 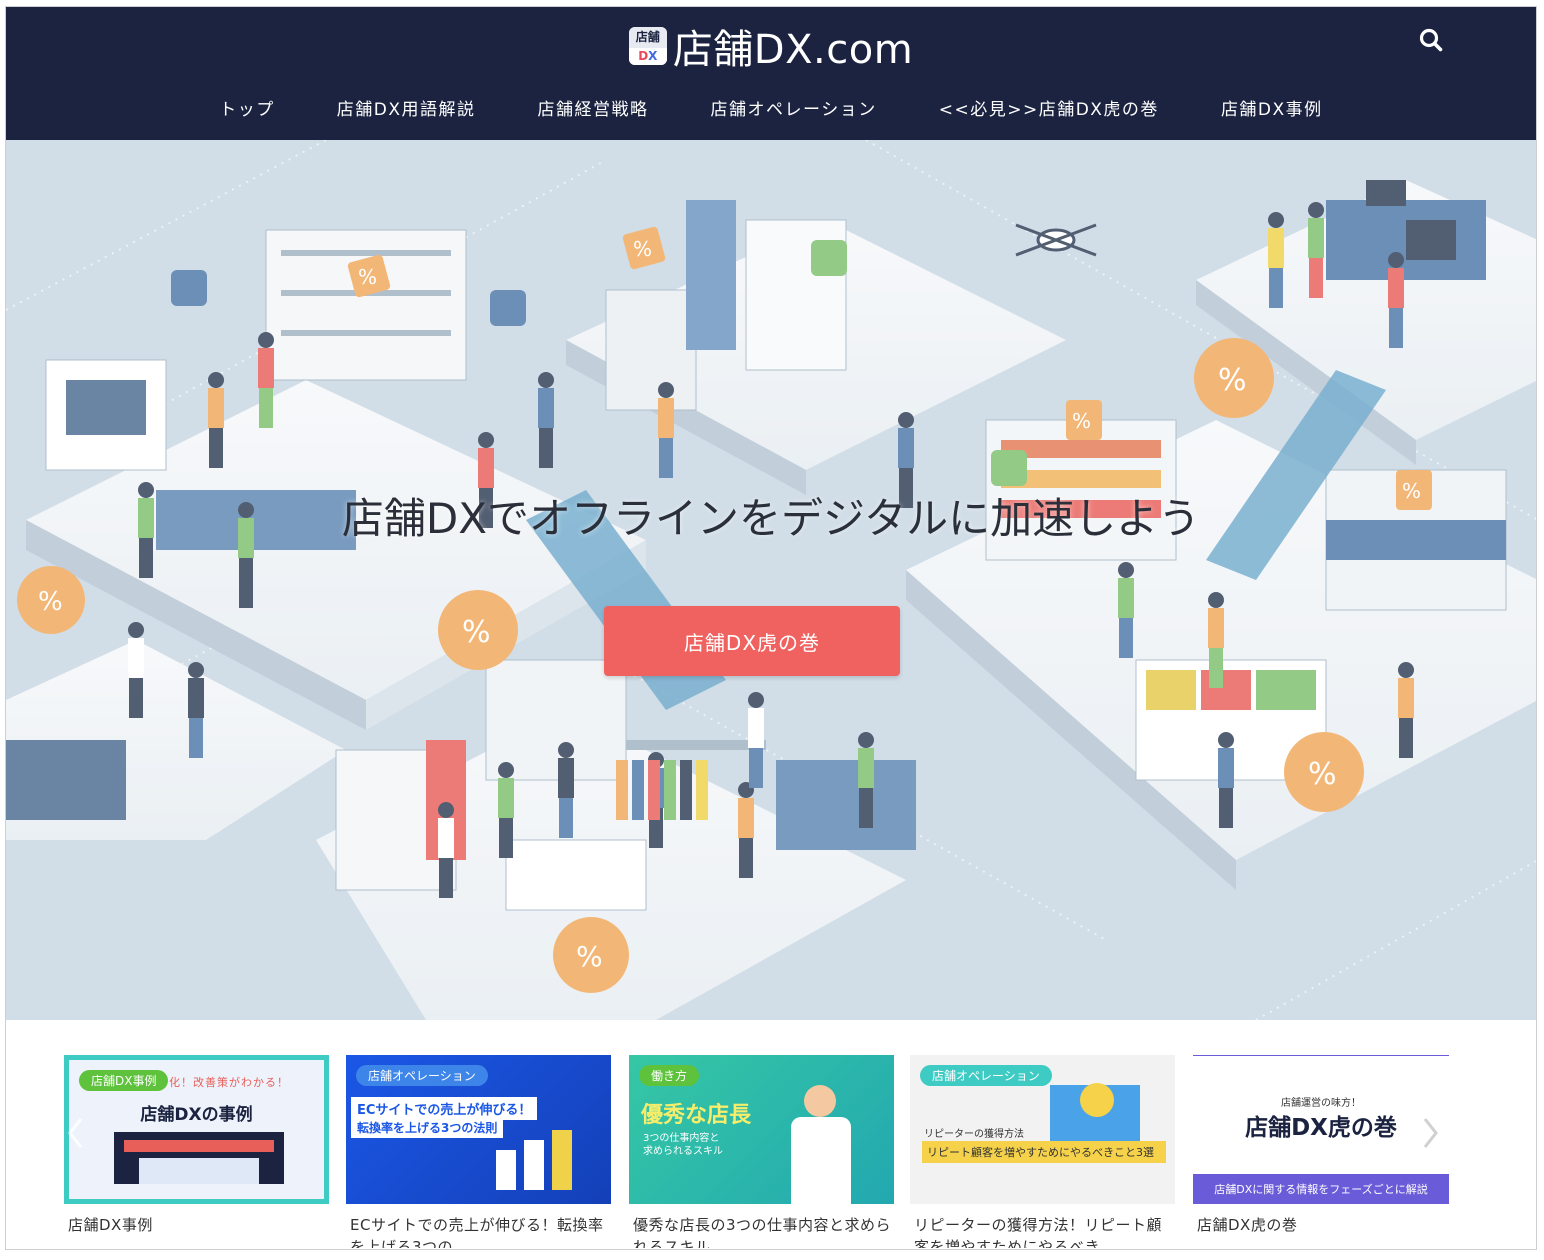 What do you see at coordinates (761, 1129) in the screenshot?
I see `card-thumbnail: 優秀な店長 3つの仕事内容と 求められるスキル 働き方` at bounding box center [761, 1129].